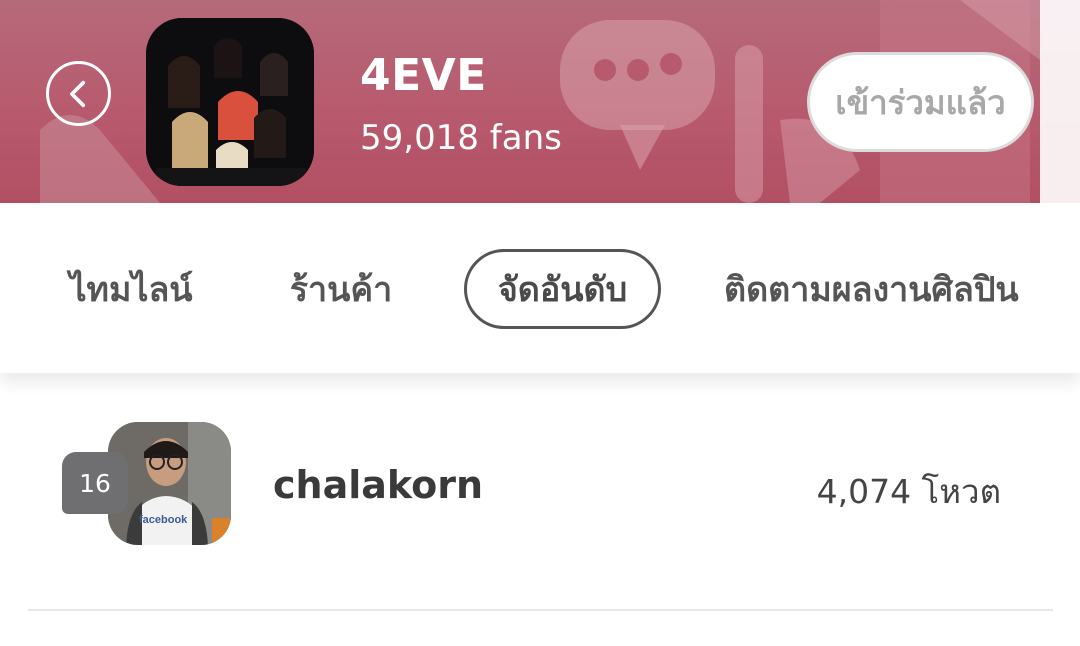 Image resolution: width=1080 pixels, height=646 pixels. Describe the element at coordinates (341, 289) in the screenshot. I see `tab-shop: ร้านค้า` at that location.